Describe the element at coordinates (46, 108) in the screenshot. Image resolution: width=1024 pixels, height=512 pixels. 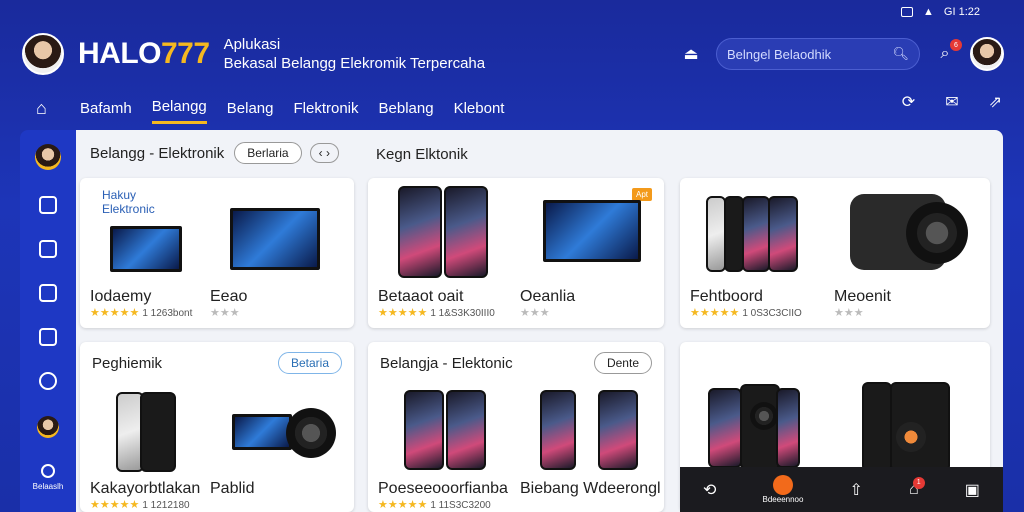
I see `home-icon: ⌂` at that location.